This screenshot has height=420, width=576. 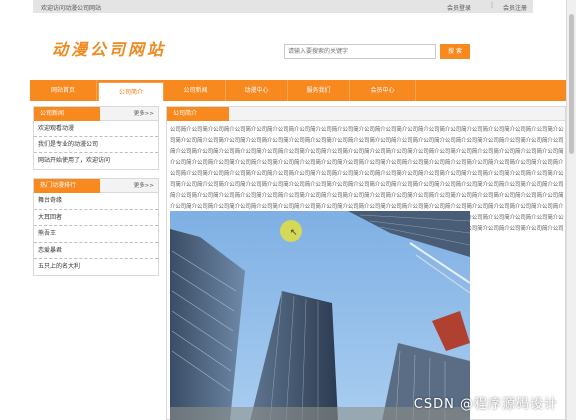 What do you see at coordinates (360, 51) in the screenshot?
I see `search-input` at bounding box center [360, 51].